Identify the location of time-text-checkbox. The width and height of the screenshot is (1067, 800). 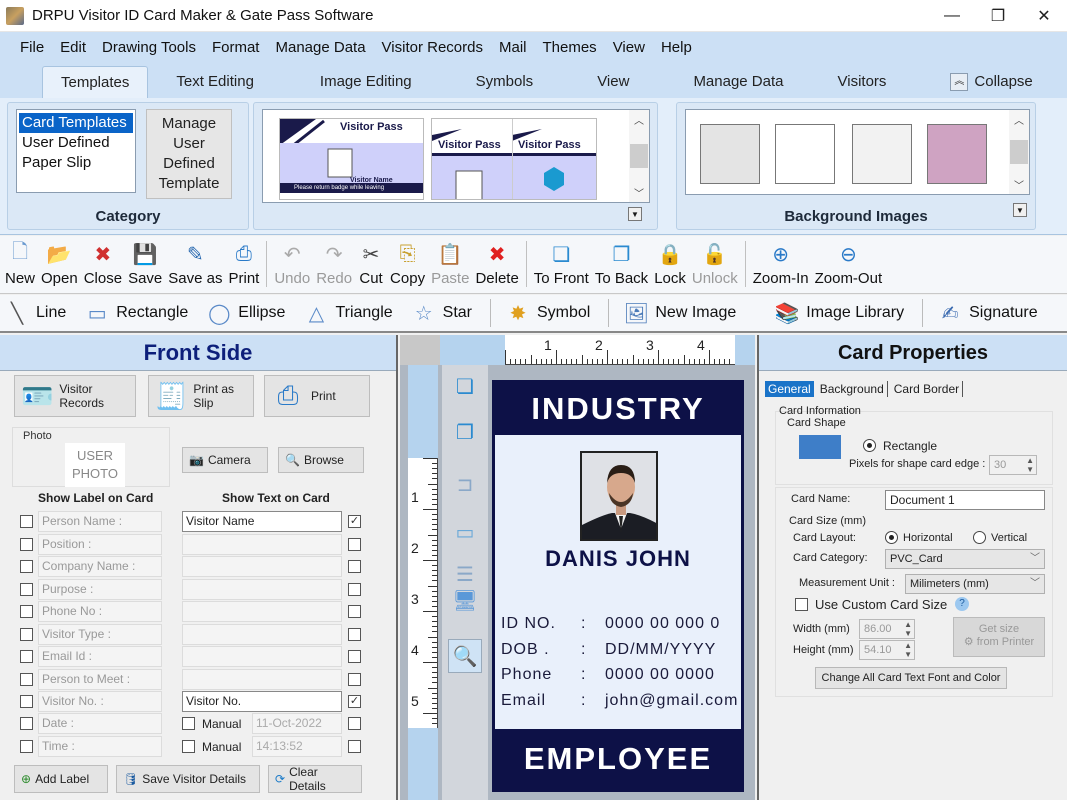
(354, 746).